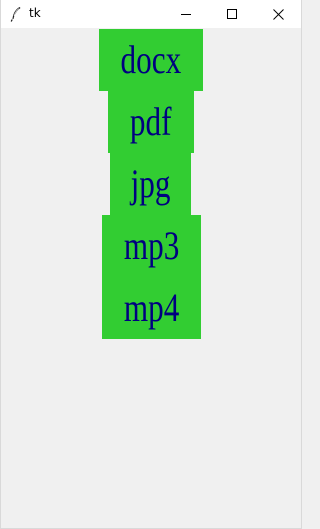 This screenshot has height=529, width=320. I want to click on docx-button-label: docx, so click(151, 59).